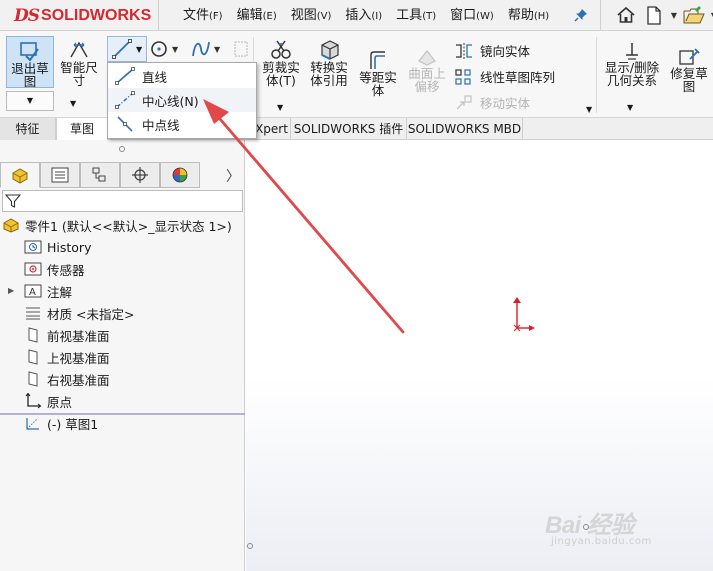 Image resolution: width=713 pixels, height=571 pixels. I want to click on spline-tool-button: ▼, so click(205, 49).